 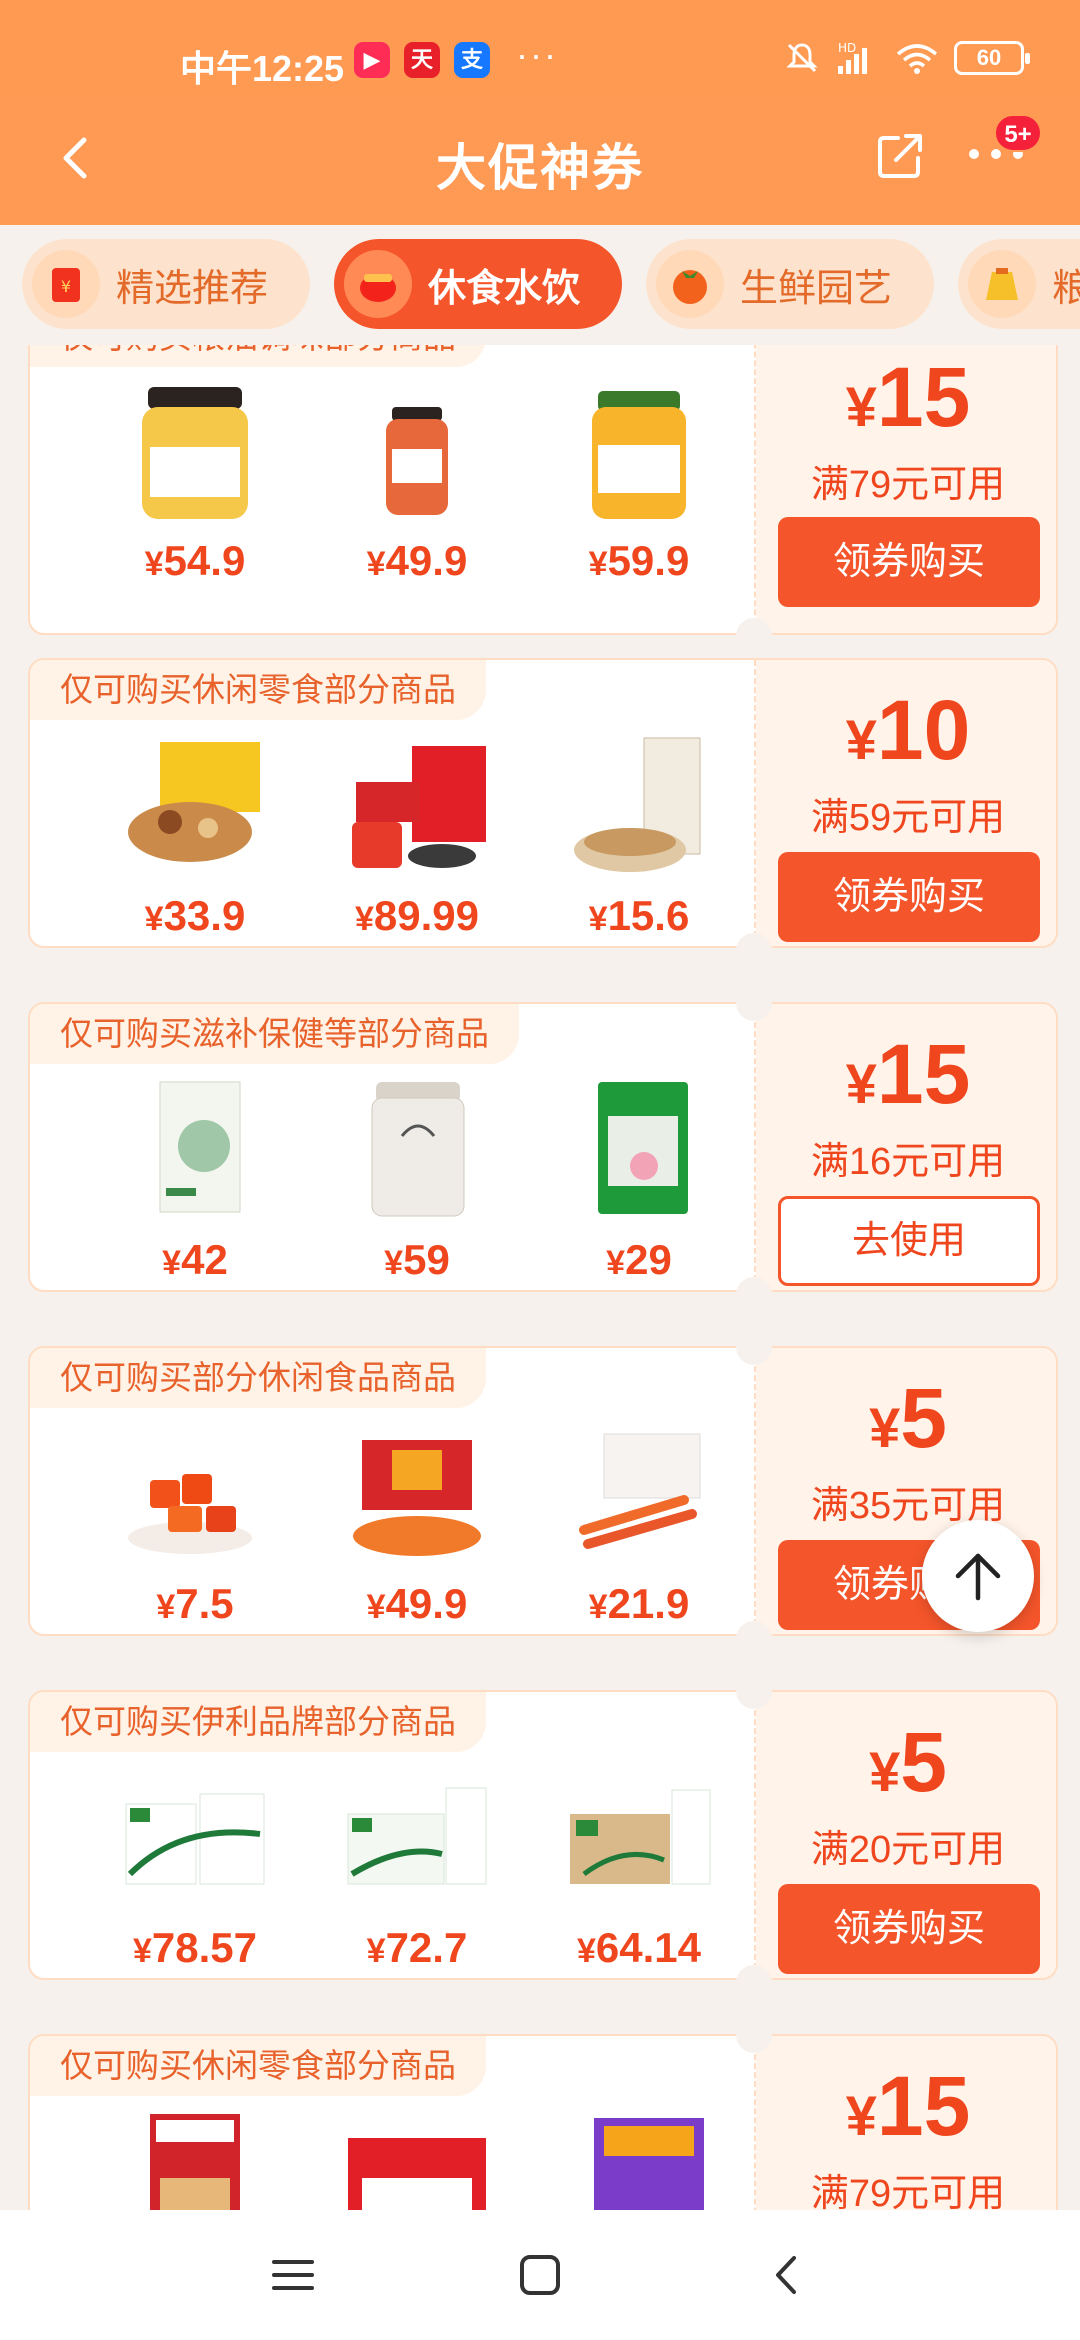 What do you see at coordinates (908, 1850) in the screenshot?
I see `coupon-condition: 满20元可用` at bounding box center [908, 1850].